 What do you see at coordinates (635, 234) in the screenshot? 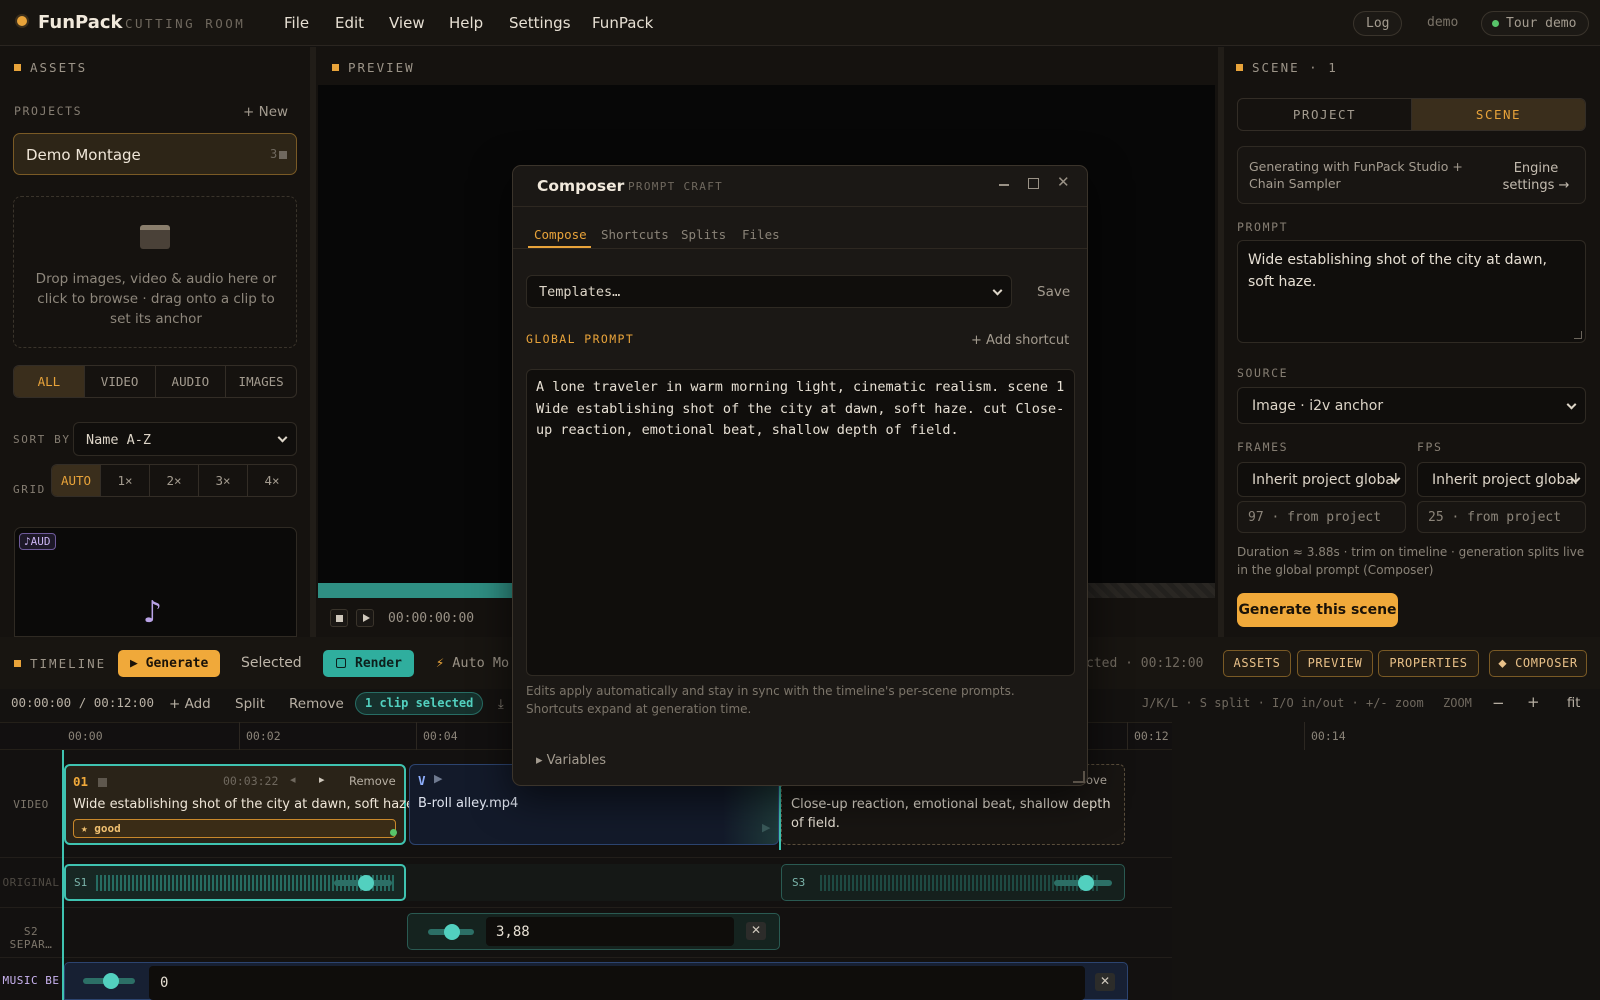
I see `tab-shortcuts: Shortcuts` at bounding box center [635, 234].